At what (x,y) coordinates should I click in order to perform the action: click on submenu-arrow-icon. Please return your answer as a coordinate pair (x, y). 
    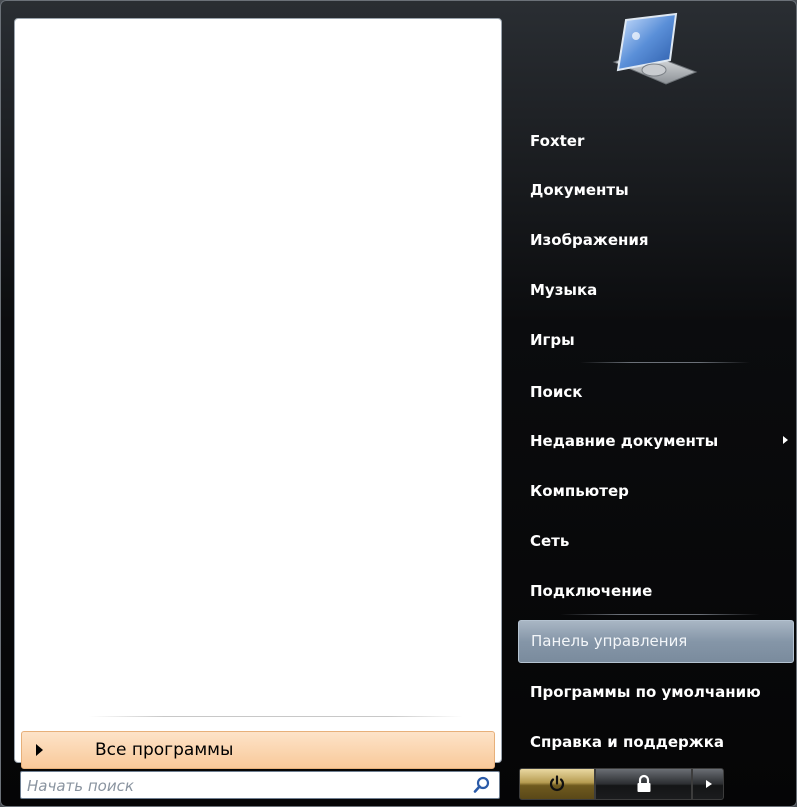
    Looking at the image, I should click on (785, 440).